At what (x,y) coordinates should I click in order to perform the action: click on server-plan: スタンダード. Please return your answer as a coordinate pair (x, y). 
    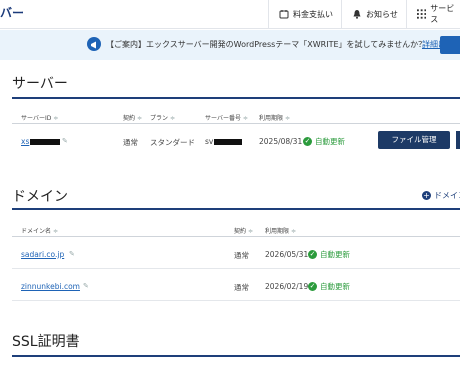
    Looking at the image, I should click on (172, 142).